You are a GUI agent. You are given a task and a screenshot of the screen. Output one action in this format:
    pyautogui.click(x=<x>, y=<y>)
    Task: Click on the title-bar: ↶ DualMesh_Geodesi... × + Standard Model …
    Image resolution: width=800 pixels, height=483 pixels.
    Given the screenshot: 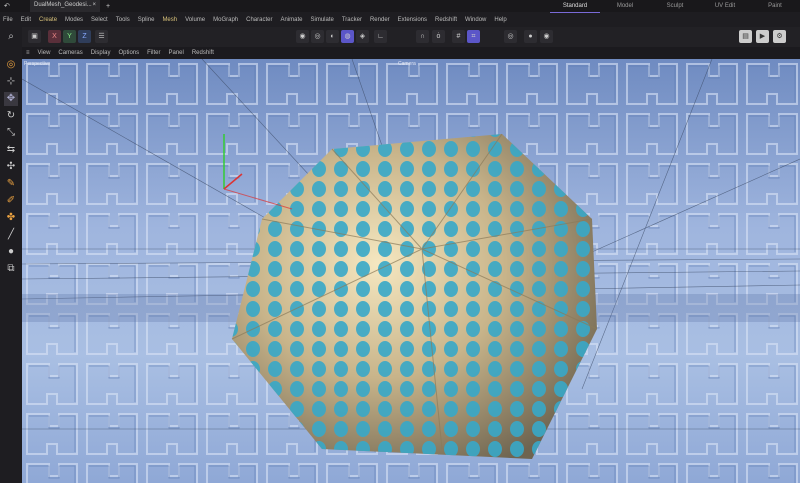 What is the action you would take?
    pyautogui.click(x=400, y=6)
    